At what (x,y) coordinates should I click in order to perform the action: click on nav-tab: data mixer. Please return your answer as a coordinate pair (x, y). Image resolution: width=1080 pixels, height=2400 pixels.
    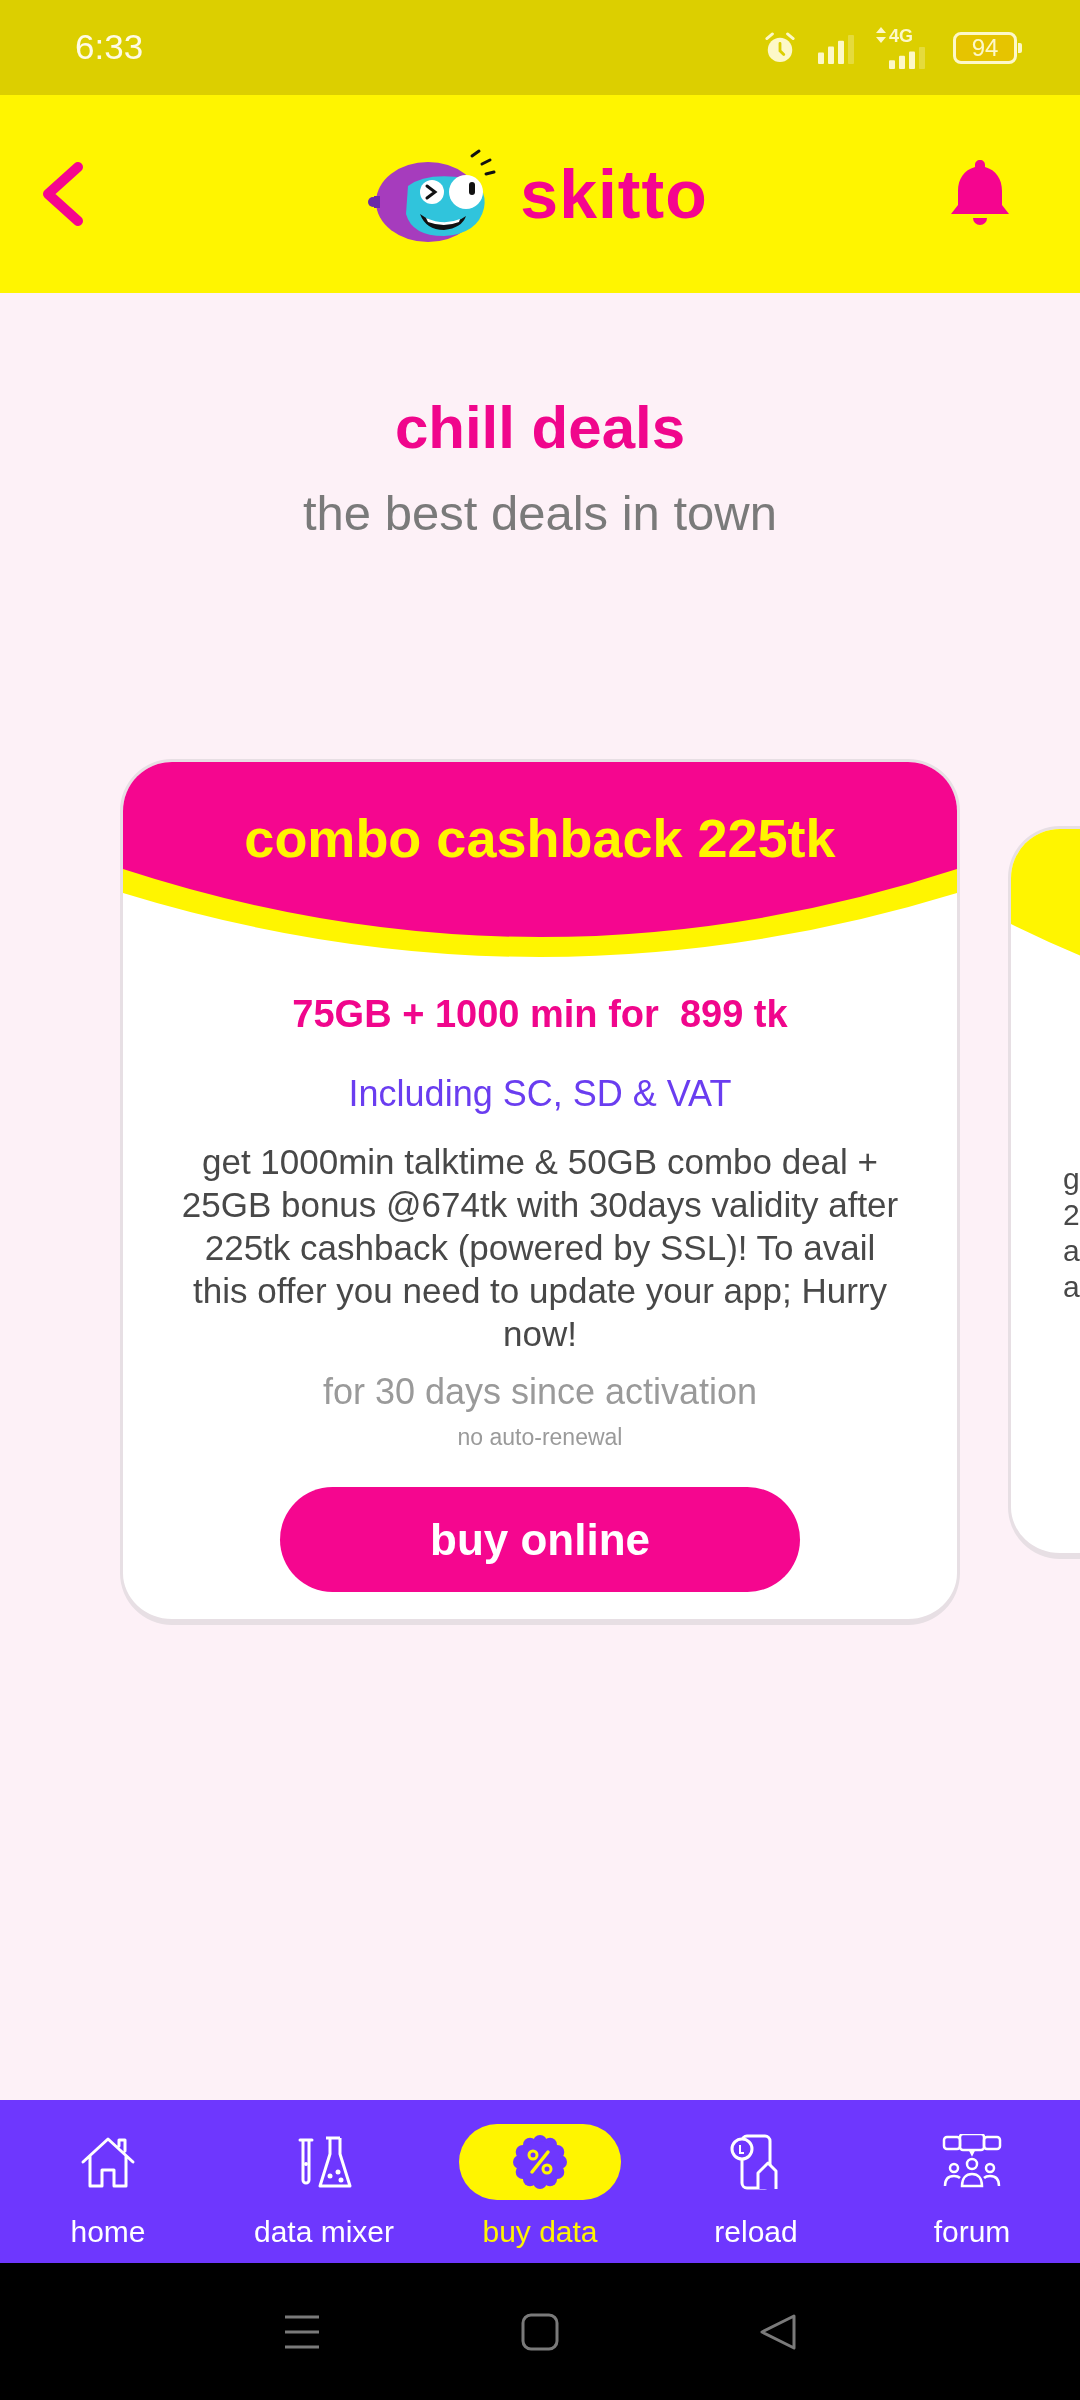
    Looking at the image, I should click on (324, 2181).